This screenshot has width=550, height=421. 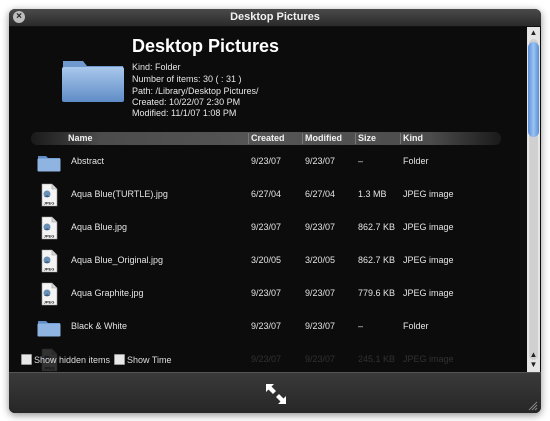 What do you see at coordinates (88, 161) in the screenshot?
I see `file-name-cell: Abstract` at bounding box center [88, 161].